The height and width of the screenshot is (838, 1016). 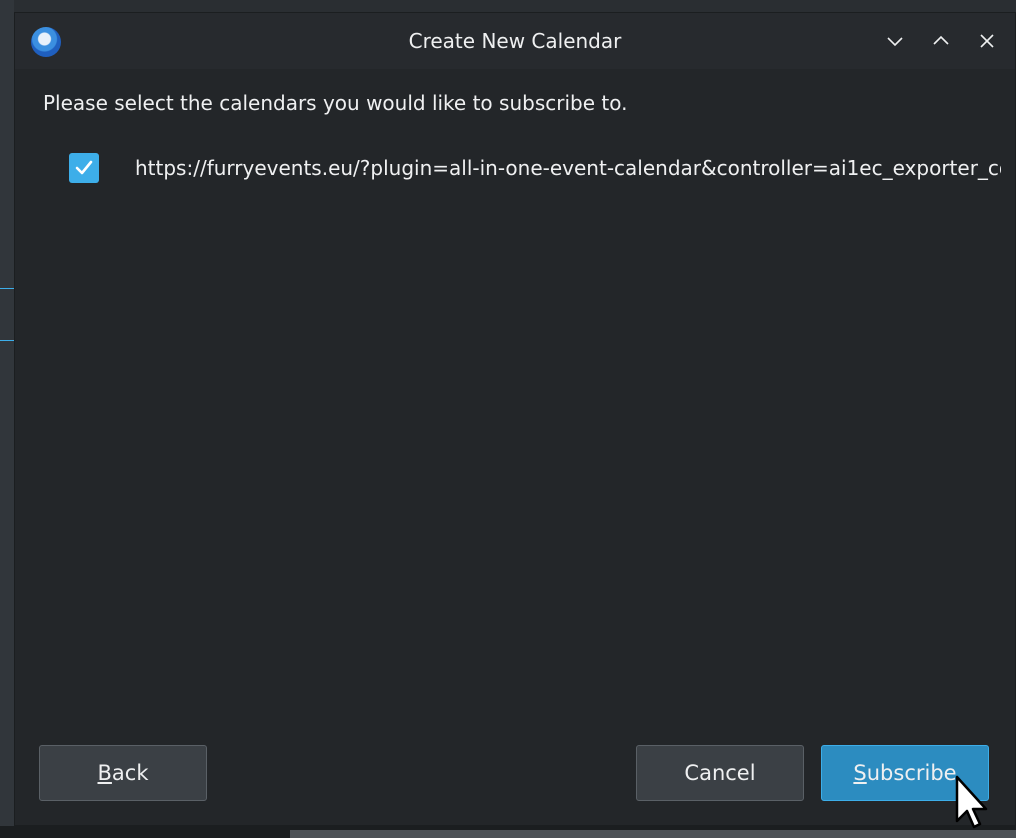 I want to click on background-window-edge, so click(x=7, y=419).